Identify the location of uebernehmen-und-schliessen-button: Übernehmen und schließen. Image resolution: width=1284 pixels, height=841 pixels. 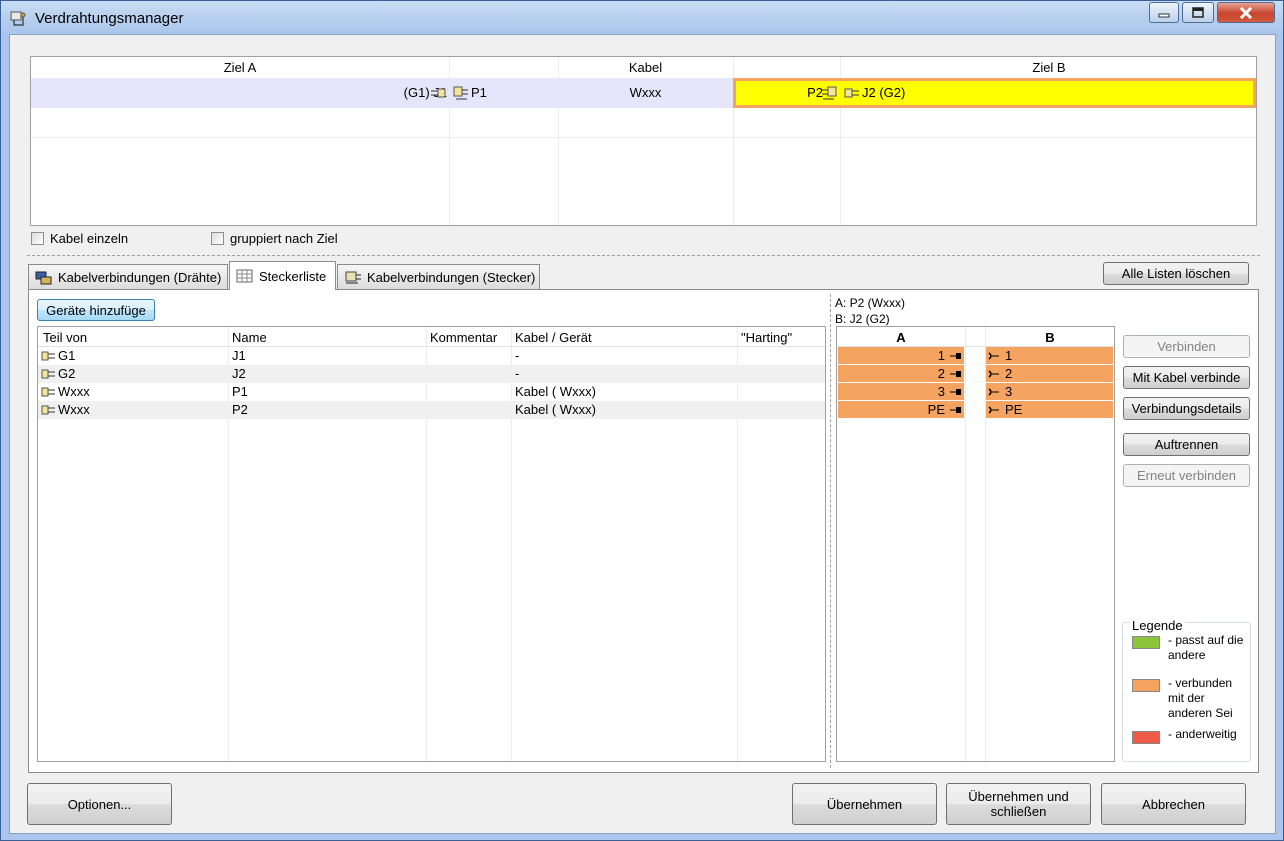
(1018, 804).